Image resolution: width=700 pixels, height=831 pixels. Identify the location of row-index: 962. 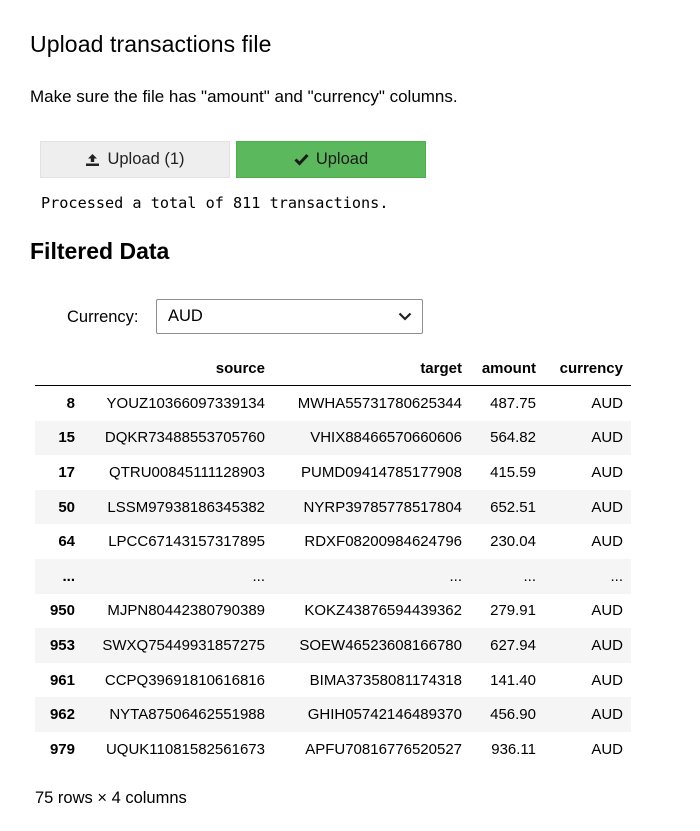
(62, 715).